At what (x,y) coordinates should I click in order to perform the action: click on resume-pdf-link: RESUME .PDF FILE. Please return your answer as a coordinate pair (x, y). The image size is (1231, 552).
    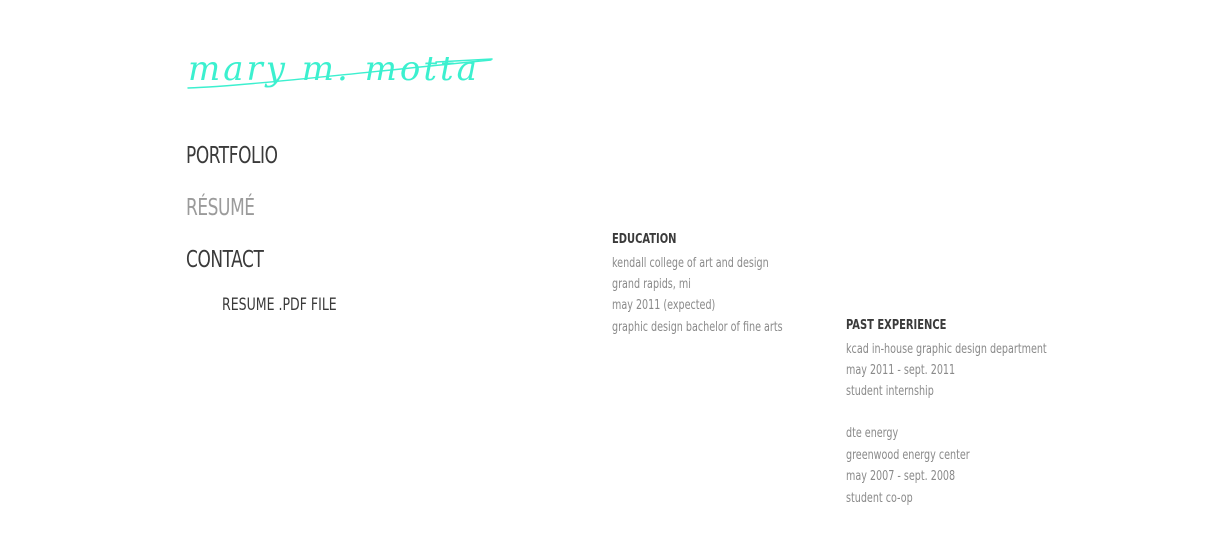
    Looking at the image, I should click on (279, 305).